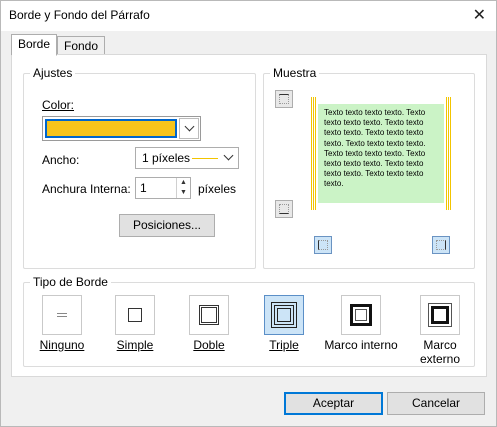 The image size is (497, 427). Describe the element at coordinates (81, 46) in the screenshot. I see `tab-fondo: Fondo` at that location.